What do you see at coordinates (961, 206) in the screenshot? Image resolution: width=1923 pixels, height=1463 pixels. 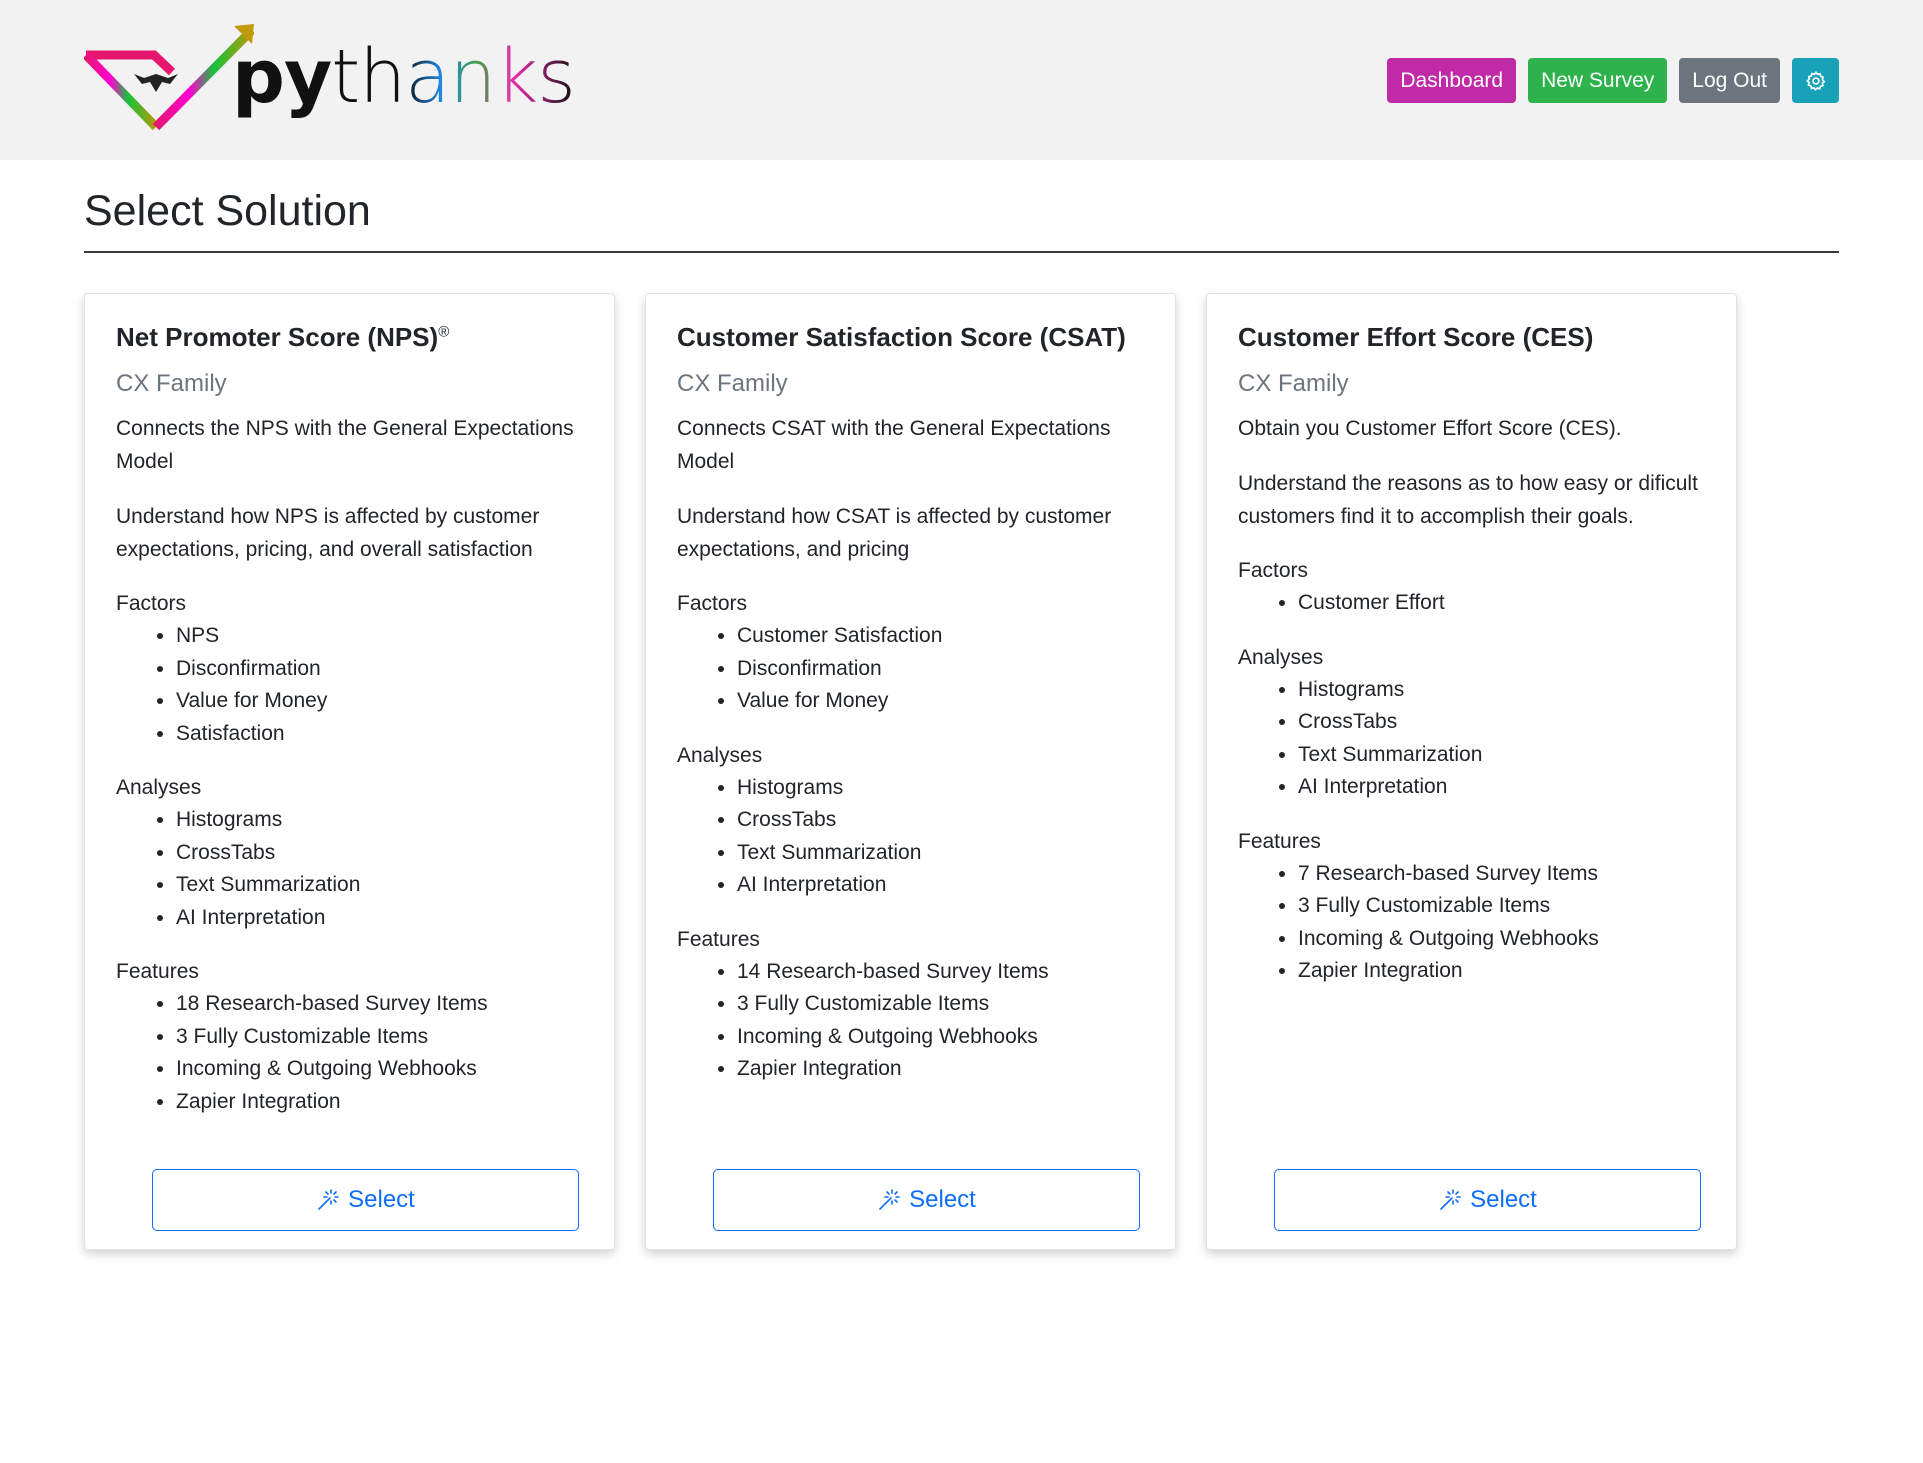 I see `page-title: Select Solution` at bounding box center [961, 206].